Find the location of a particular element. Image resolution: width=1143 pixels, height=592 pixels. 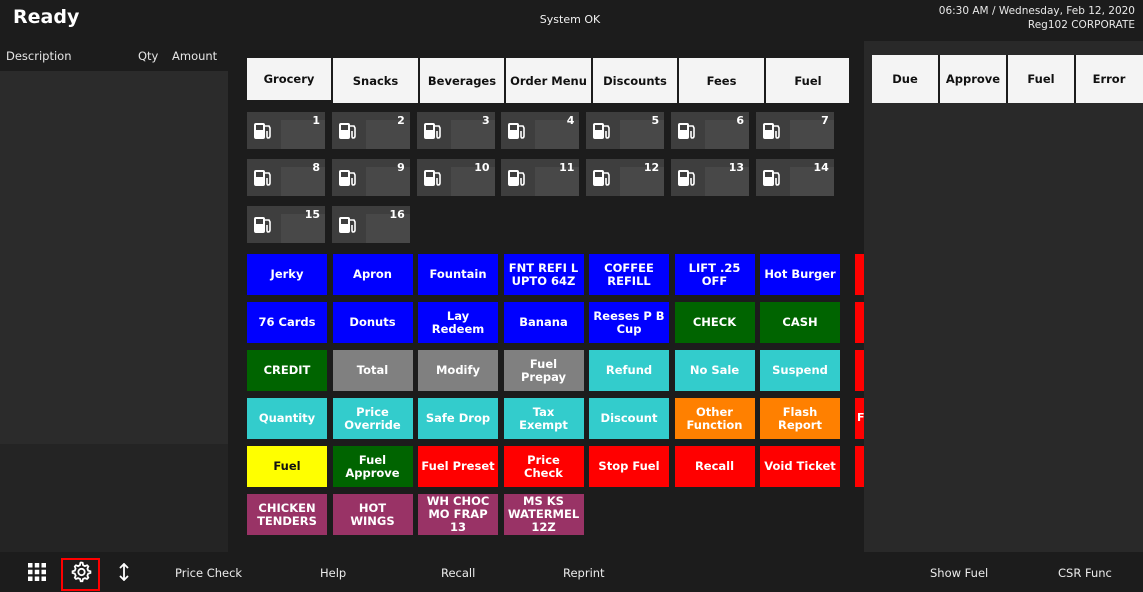

check-button: CHECK is located at coordinates (714, 322).